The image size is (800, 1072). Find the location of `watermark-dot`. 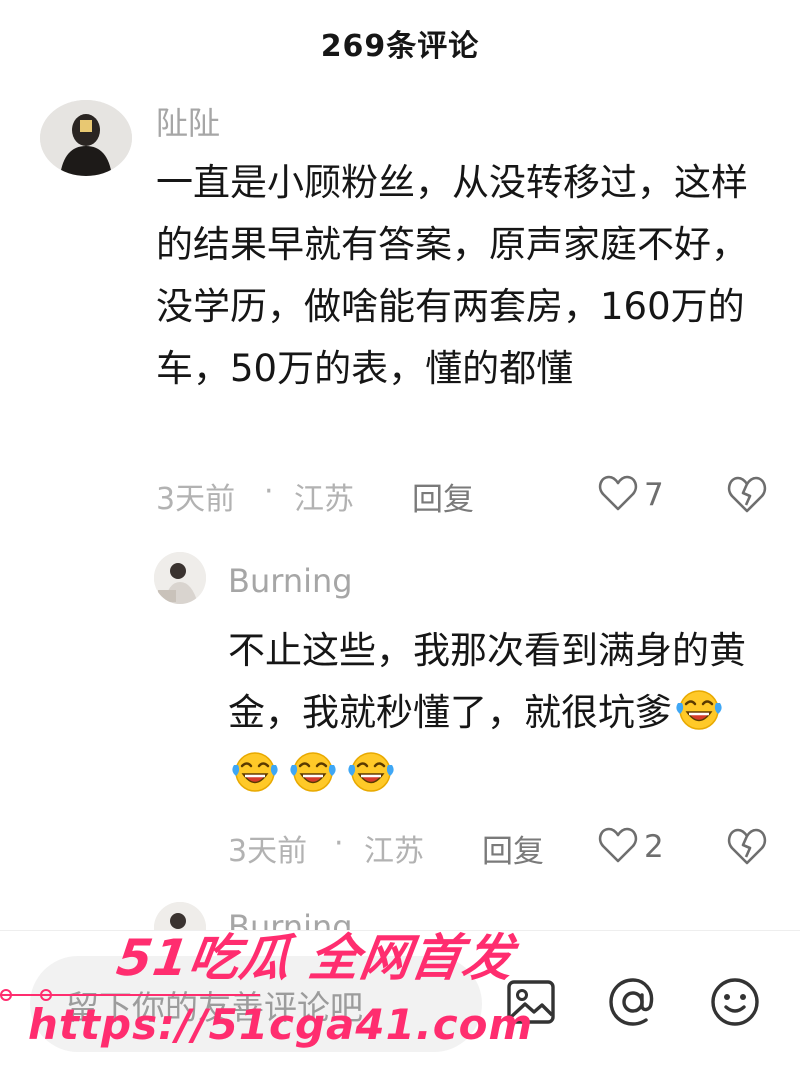

watermark-dot is located at coordinates (6, 995).